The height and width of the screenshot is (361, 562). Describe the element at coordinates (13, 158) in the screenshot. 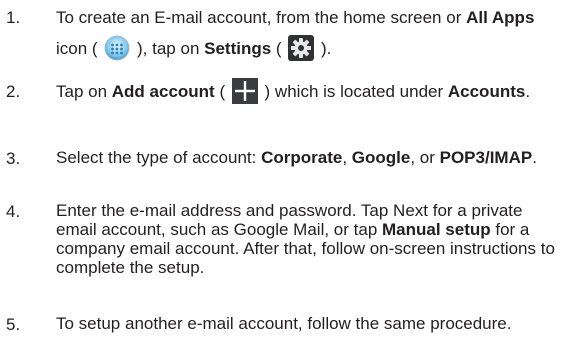

I see `step-number: 3.` at that location.